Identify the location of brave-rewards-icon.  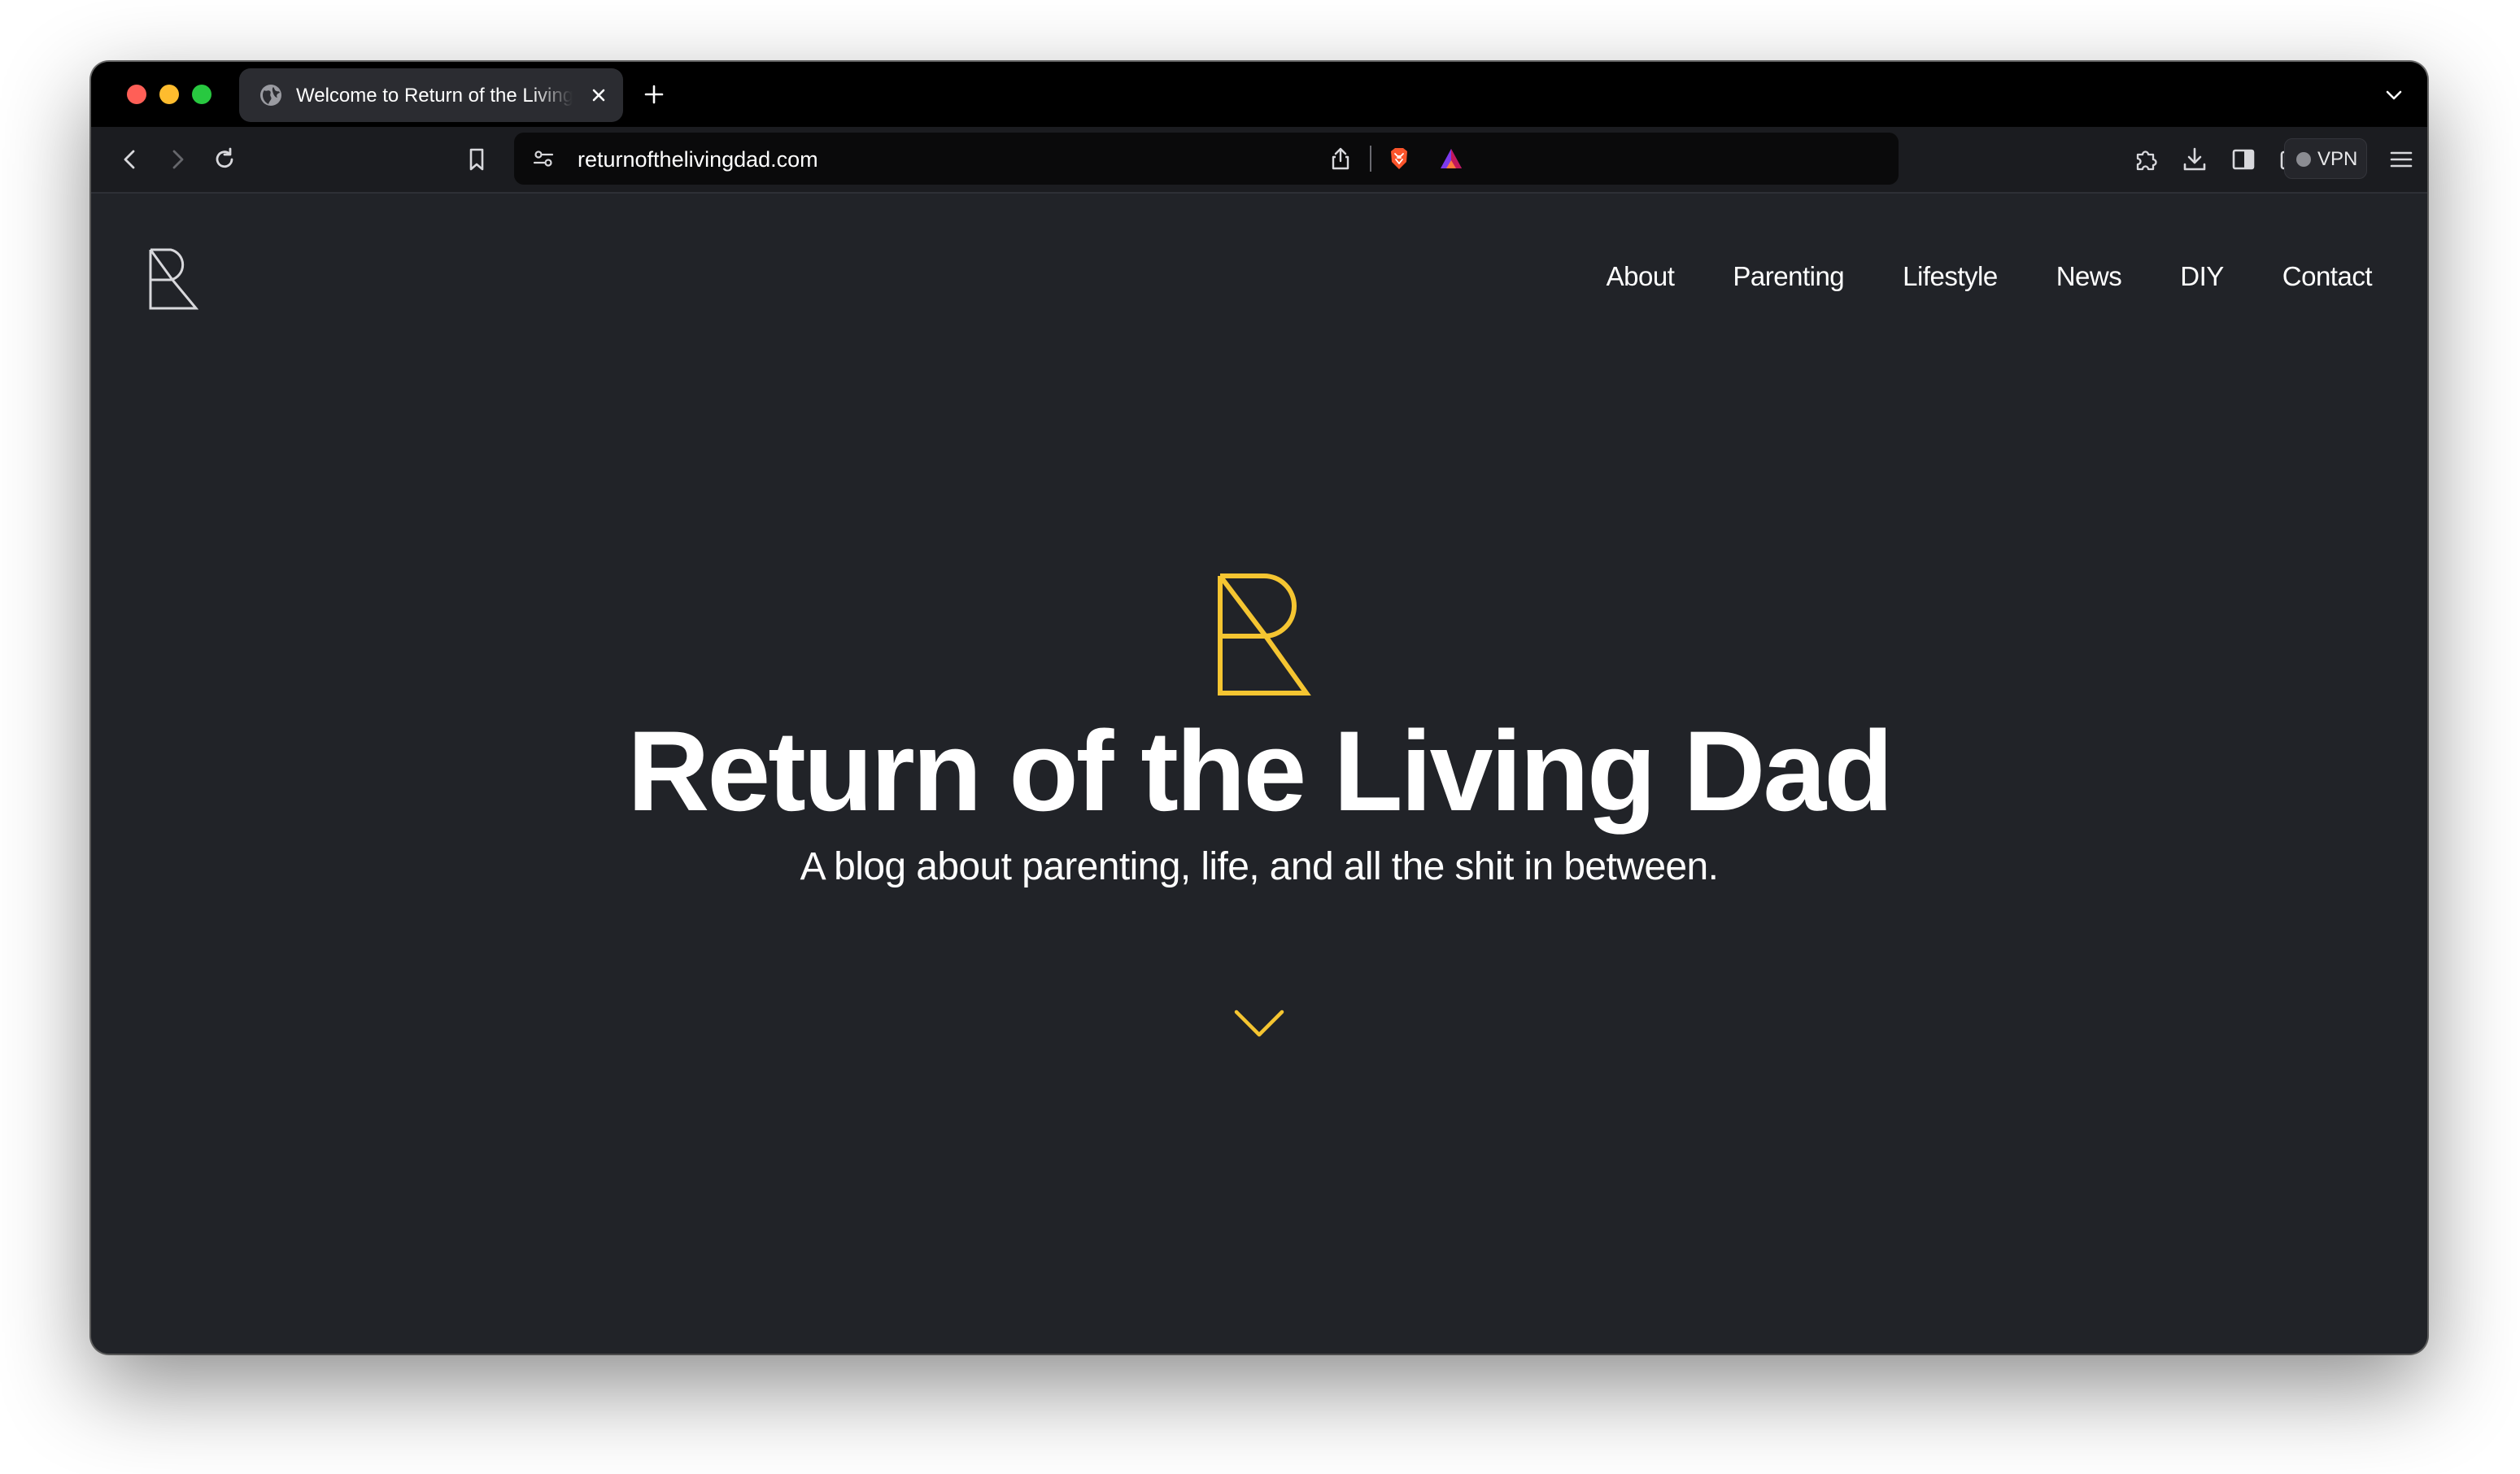
(1451, 159).